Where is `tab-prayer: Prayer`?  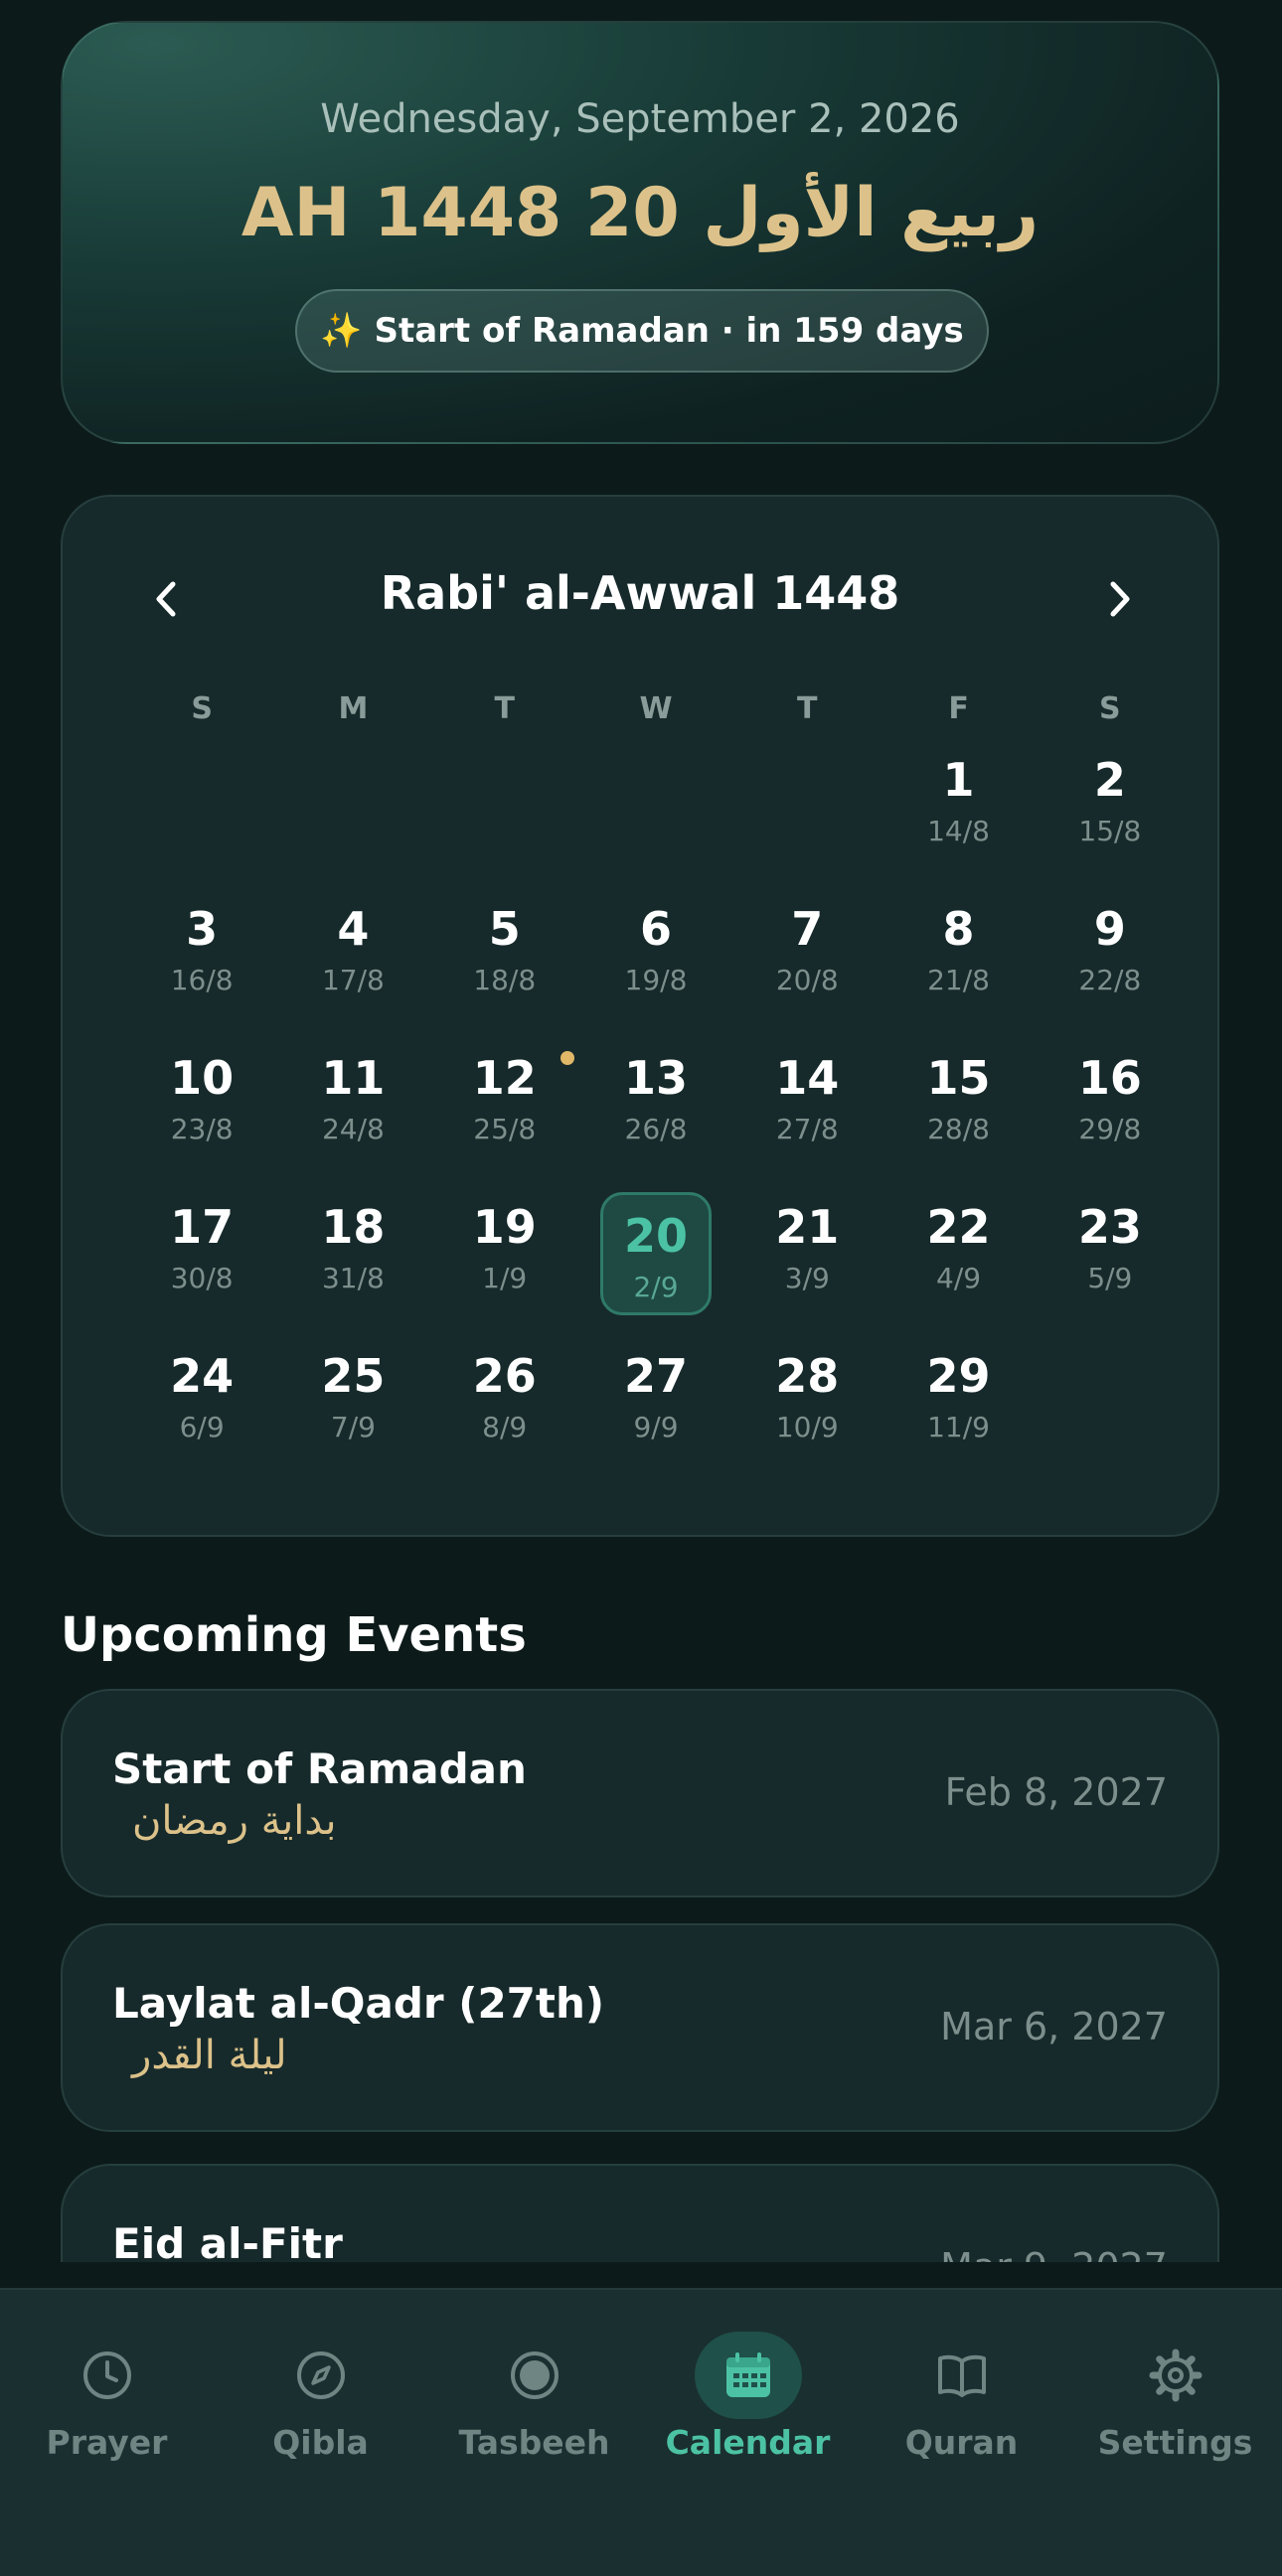
tab-prayer: Prayer is located at coordinates (107, 2389).